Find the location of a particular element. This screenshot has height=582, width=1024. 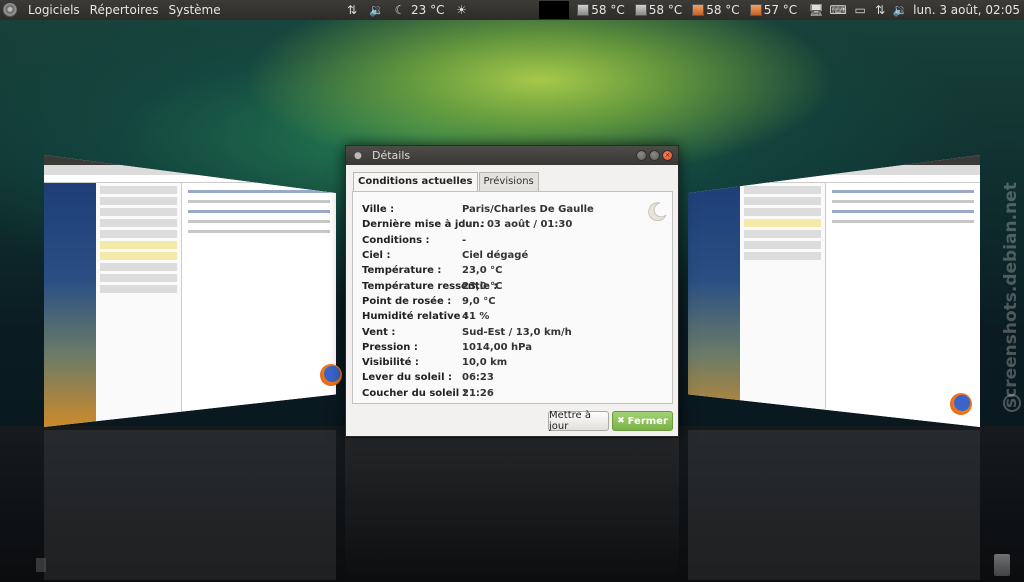

window-menu-icon: ● is located at coordinates (359, 156).